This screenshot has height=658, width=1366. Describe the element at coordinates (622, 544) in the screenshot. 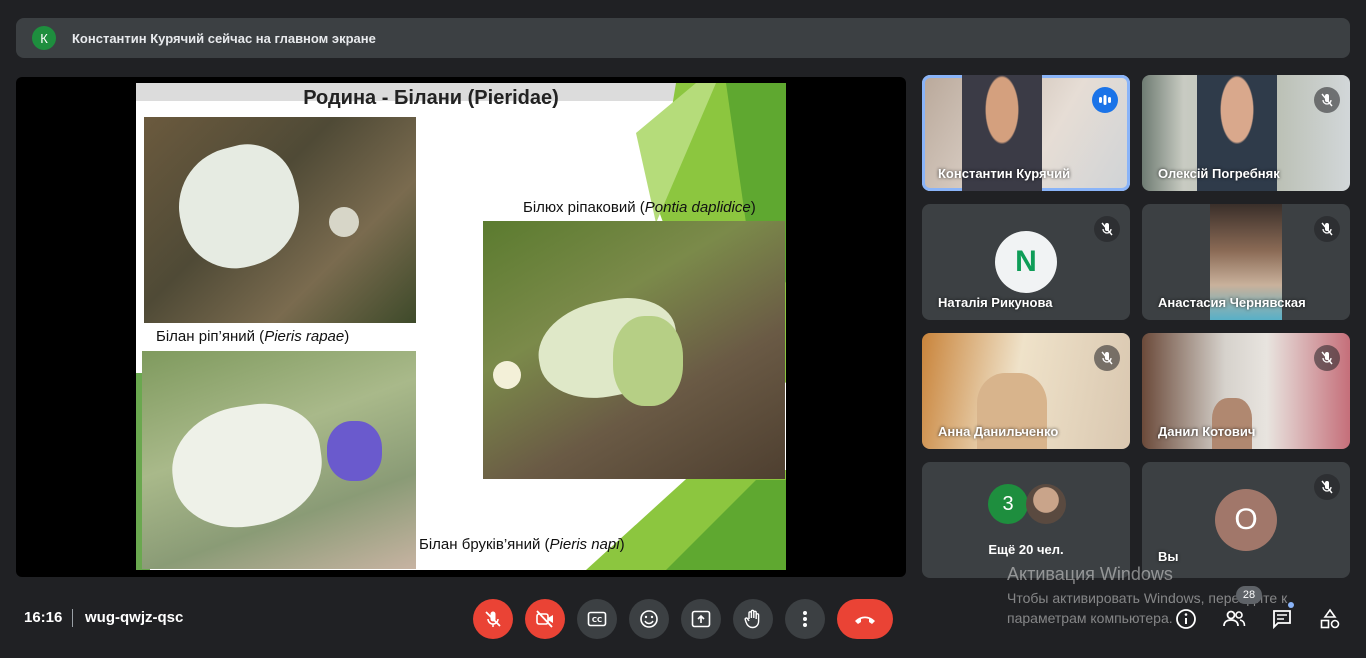

I see `caption-napi-end: )` at that location.